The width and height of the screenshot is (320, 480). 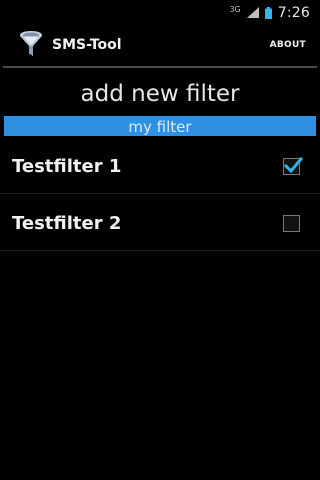 What do you see at coordinates (252, 12) in the screenshot?
I see `signal-strength-icon` at bounding box center [252, 12].